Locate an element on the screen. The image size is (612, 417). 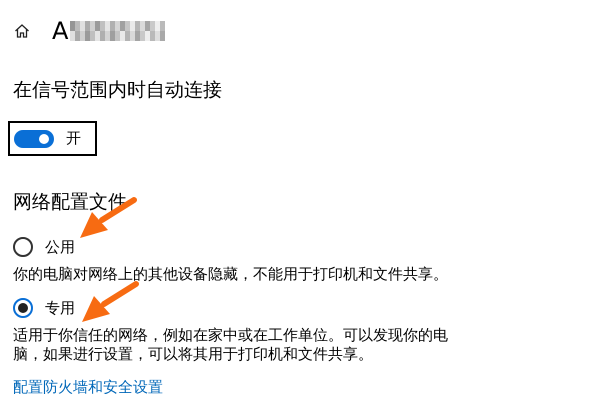
option-description: 适用于你信任的网络，例如在家中或在工作单位。可以发现你的电脑，如果进行设置，可以将其用于打印机和文件共享。 is located at coordinates (231, 345).